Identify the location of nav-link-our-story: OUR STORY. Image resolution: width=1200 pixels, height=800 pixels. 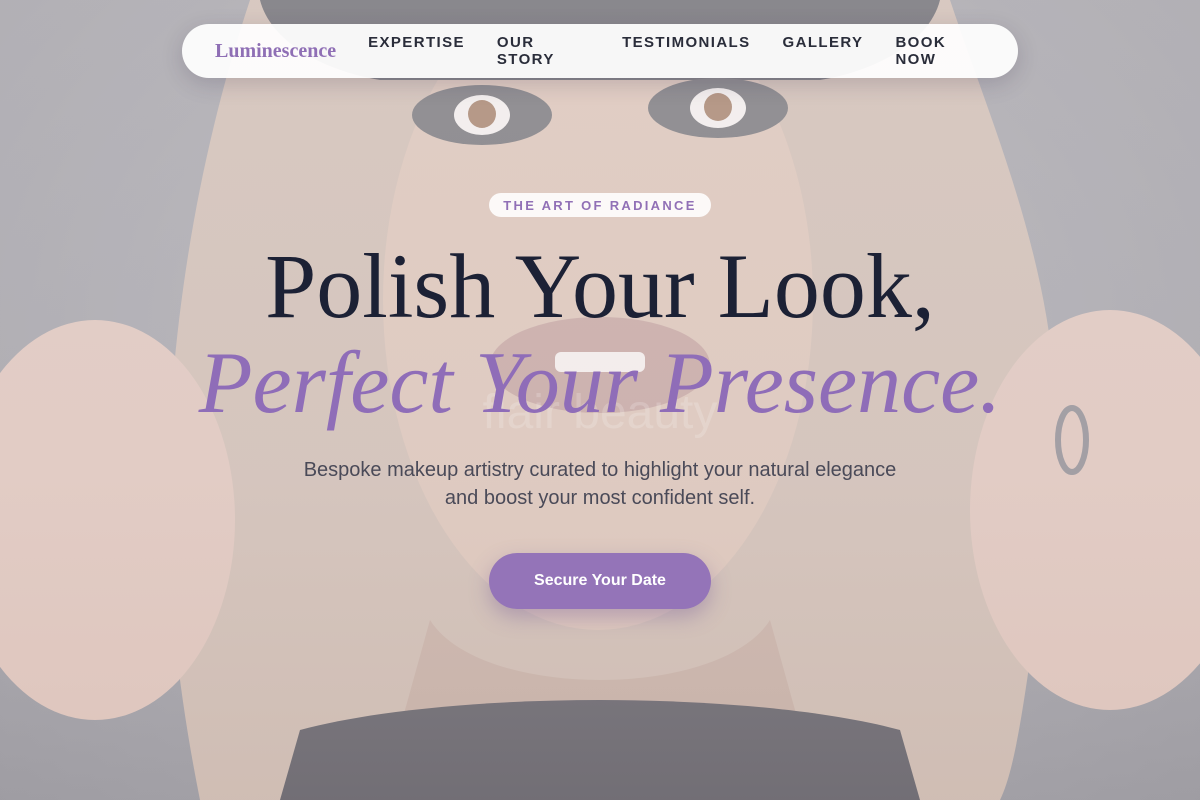
(543, 51).